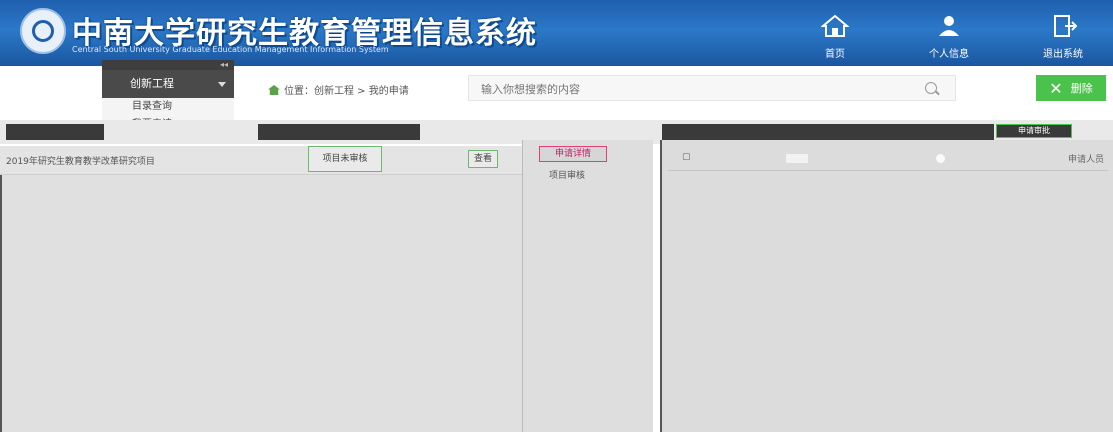  Describe the element at coordinates (601, 174) in the screenshot. I see `tab-project-review: 项目审核` at that location.